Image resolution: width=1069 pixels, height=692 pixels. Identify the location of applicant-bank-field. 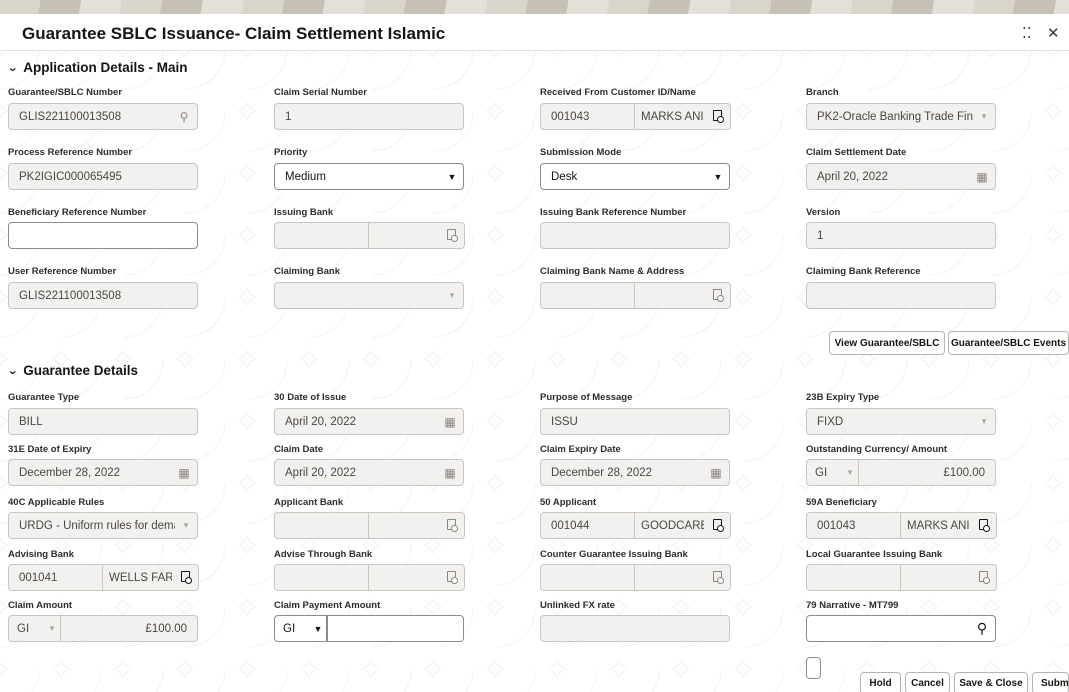
(369, 525).